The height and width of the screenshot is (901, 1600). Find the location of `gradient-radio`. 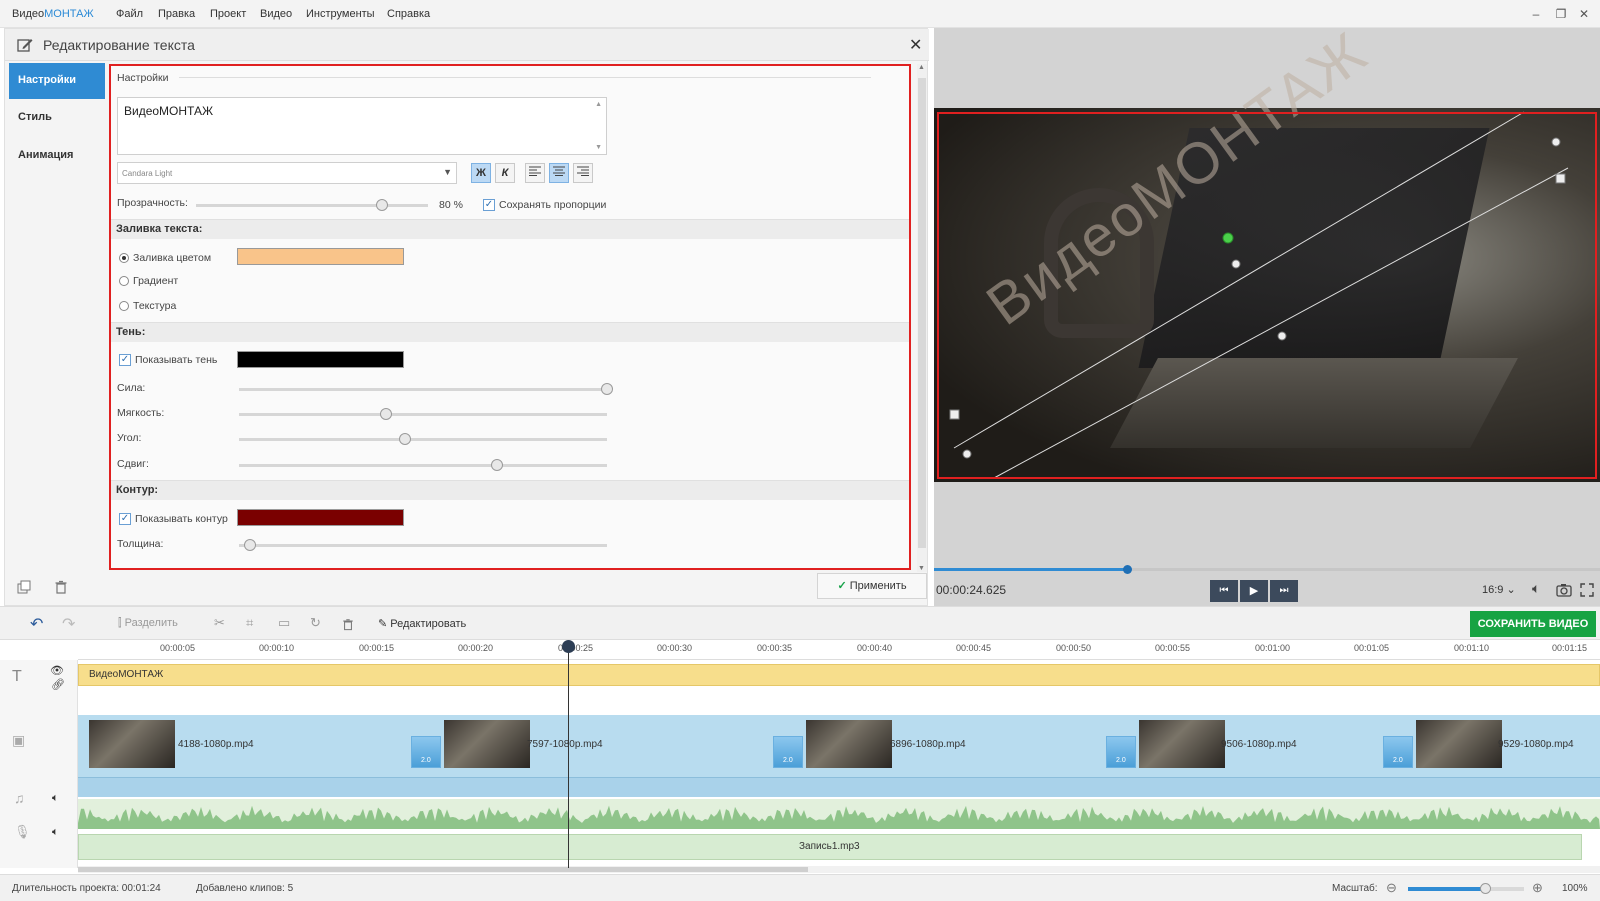

gradient-radio is located at coordinates (124, 281).